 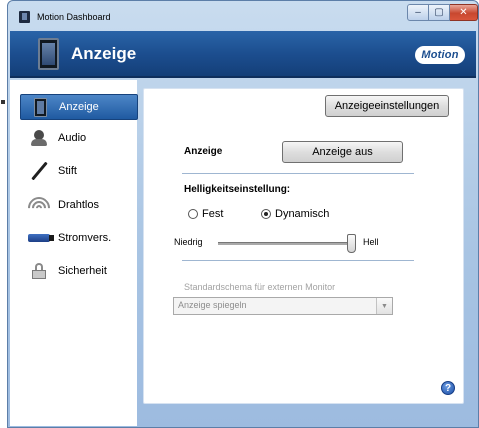 I want to click on sidebar-item-label: Anzeige, so click(x=79, y=107).